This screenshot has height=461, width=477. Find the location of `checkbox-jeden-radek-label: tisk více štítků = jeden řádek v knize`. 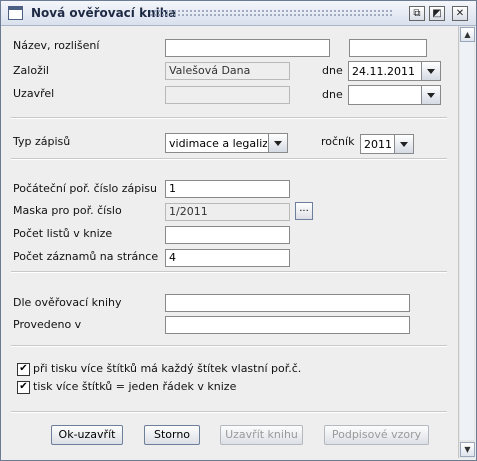

checkbox-jeden-radek-label: tisk více štítků = jeden řádek v knize is located at coordinates (134, 386).